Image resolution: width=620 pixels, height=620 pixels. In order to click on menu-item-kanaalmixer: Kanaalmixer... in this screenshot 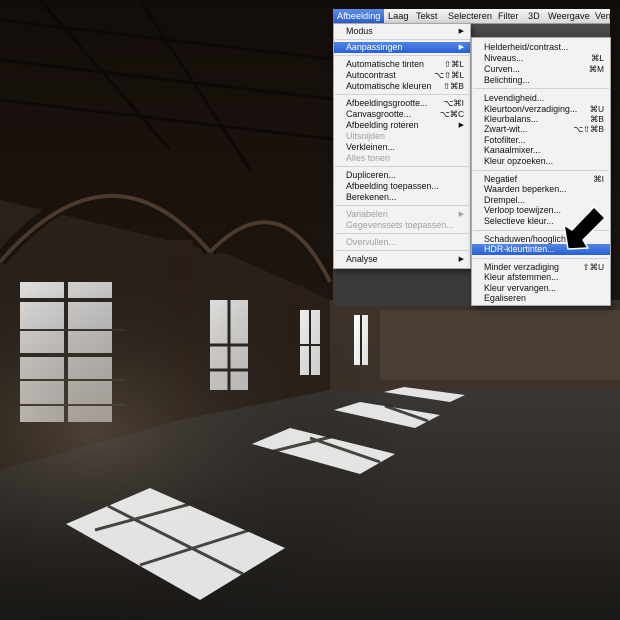, I will do `click(541, 150)`.